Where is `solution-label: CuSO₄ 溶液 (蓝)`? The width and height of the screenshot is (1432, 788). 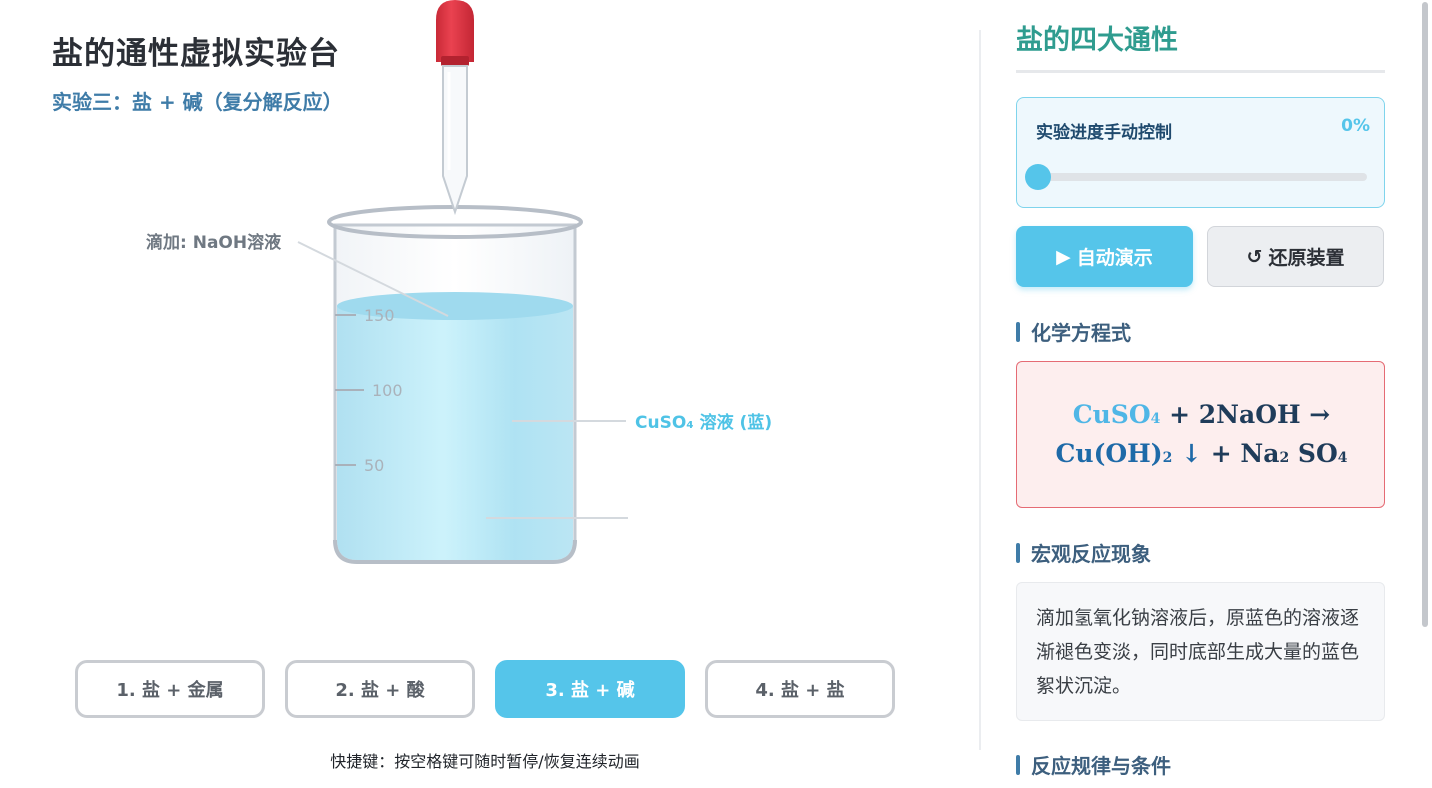
solution-label: CuSO₄ 溶液 (蓝) is located at coordinates (704, 423).